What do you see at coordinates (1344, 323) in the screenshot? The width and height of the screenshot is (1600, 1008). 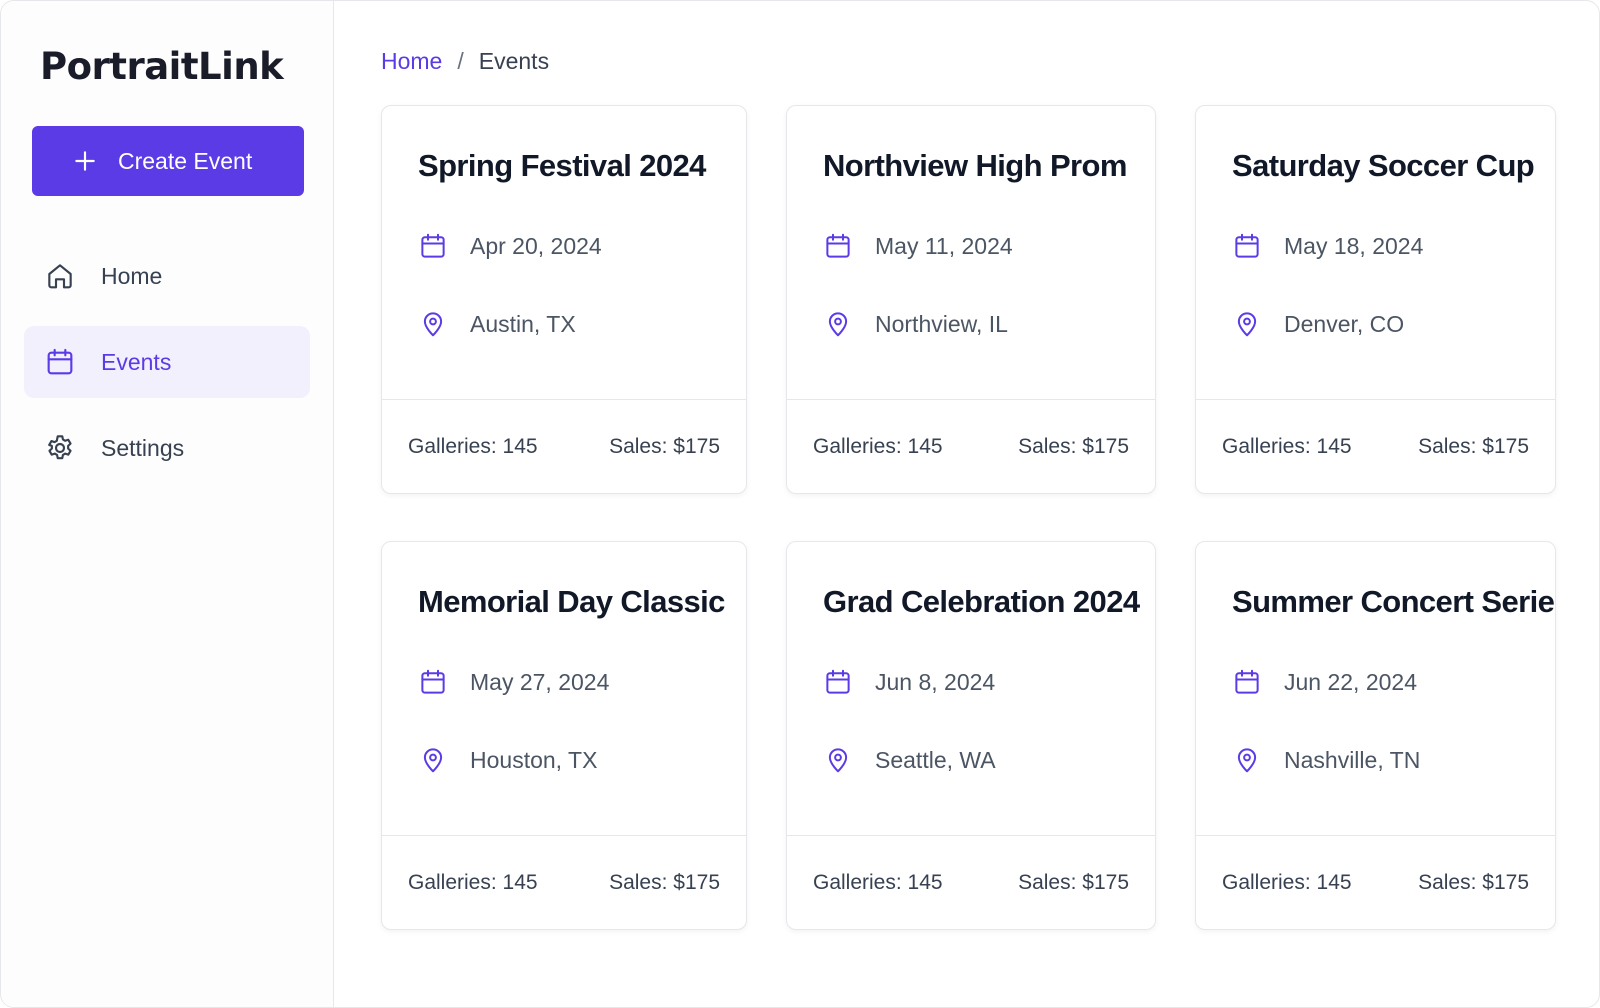 I see `event-location: Denver, CO` at bounding box center [1344, 323].